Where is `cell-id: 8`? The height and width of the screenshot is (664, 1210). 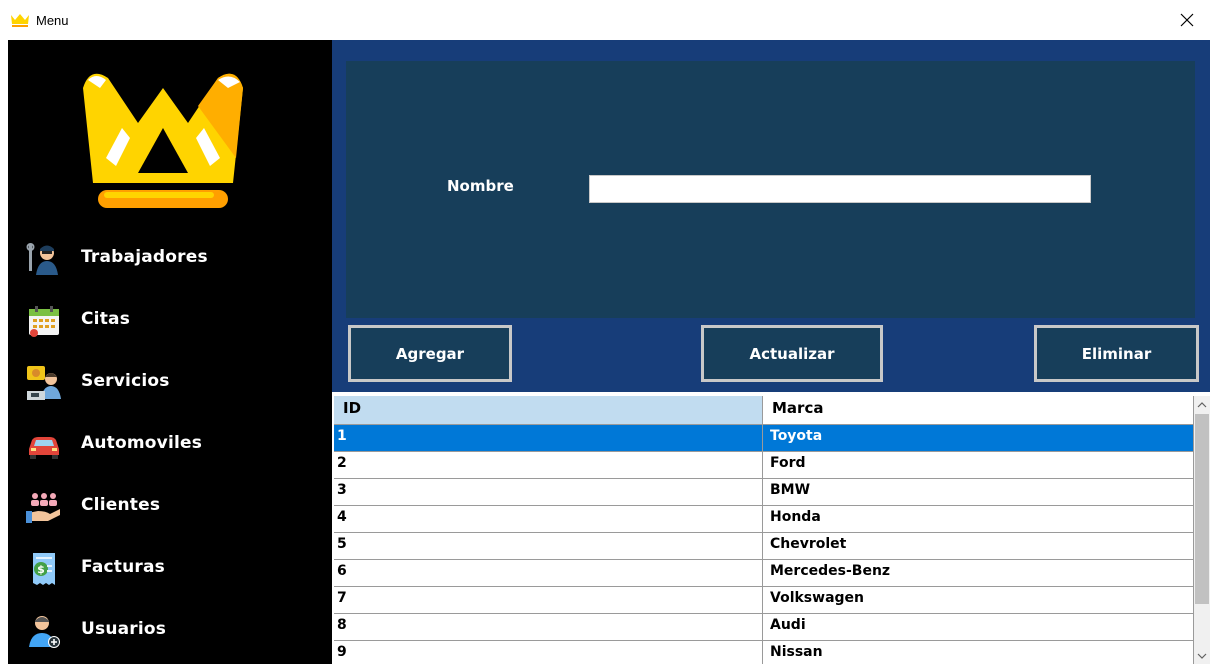 cell-id: 8 is located at coordinates (548, 627).